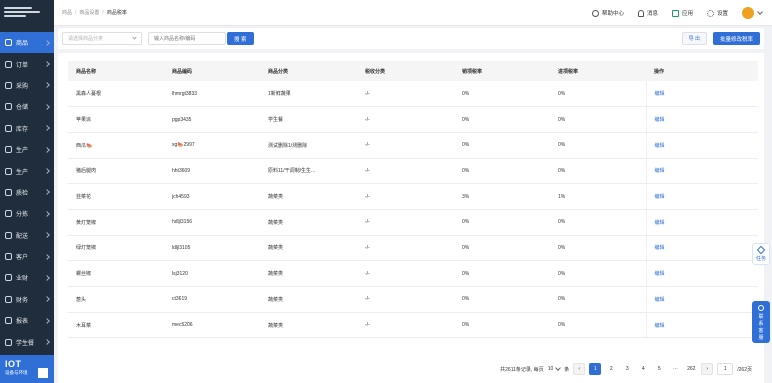 The height and width of the screenshot is (383, 772). I want to click on sidebar-item: 客户, so click(27, 256).